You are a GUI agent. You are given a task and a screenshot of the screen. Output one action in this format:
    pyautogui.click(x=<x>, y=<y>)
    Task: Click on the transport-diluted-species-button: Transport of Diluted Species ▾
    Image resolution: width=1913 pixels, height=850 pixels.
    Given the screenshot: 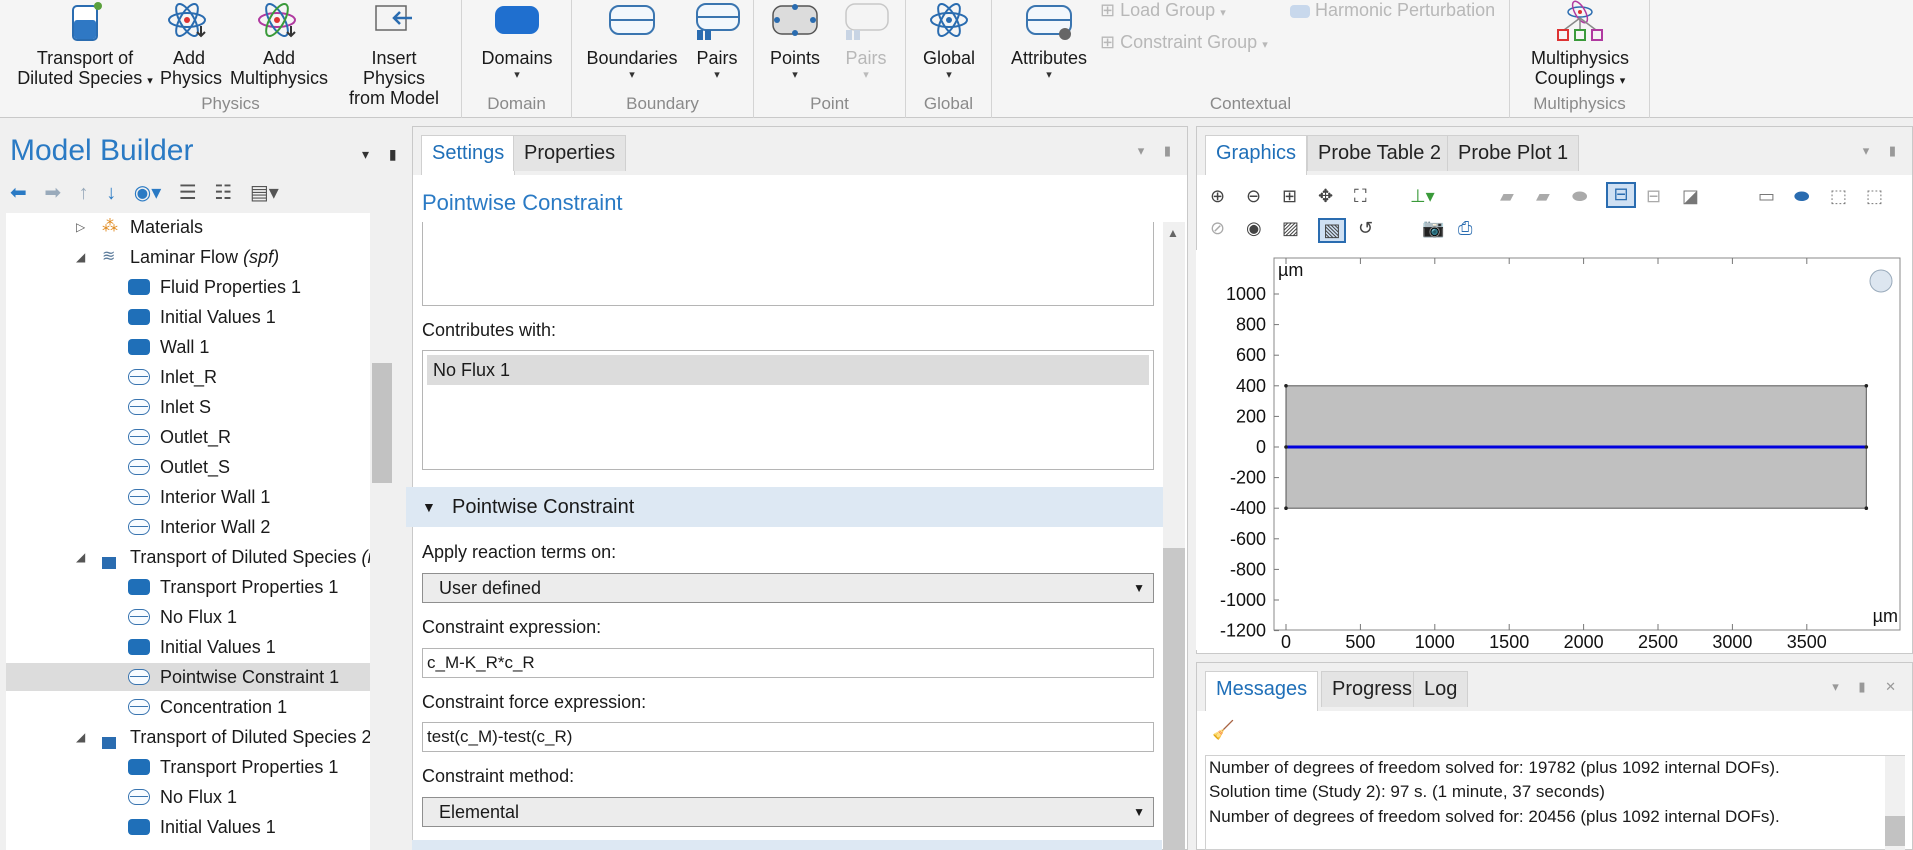 What is the action you would take?
    pyautogui.click(x=85, y=45)
    